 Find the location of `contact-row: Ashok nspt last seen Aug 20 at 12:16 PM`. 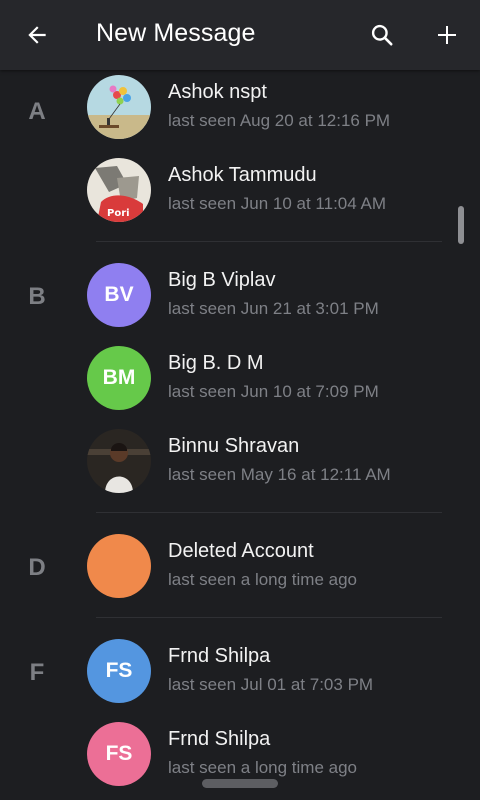

contact-row: Ashok nspt last seen Aug 20 at 12:16 PM is located at coordinates (240, 117).